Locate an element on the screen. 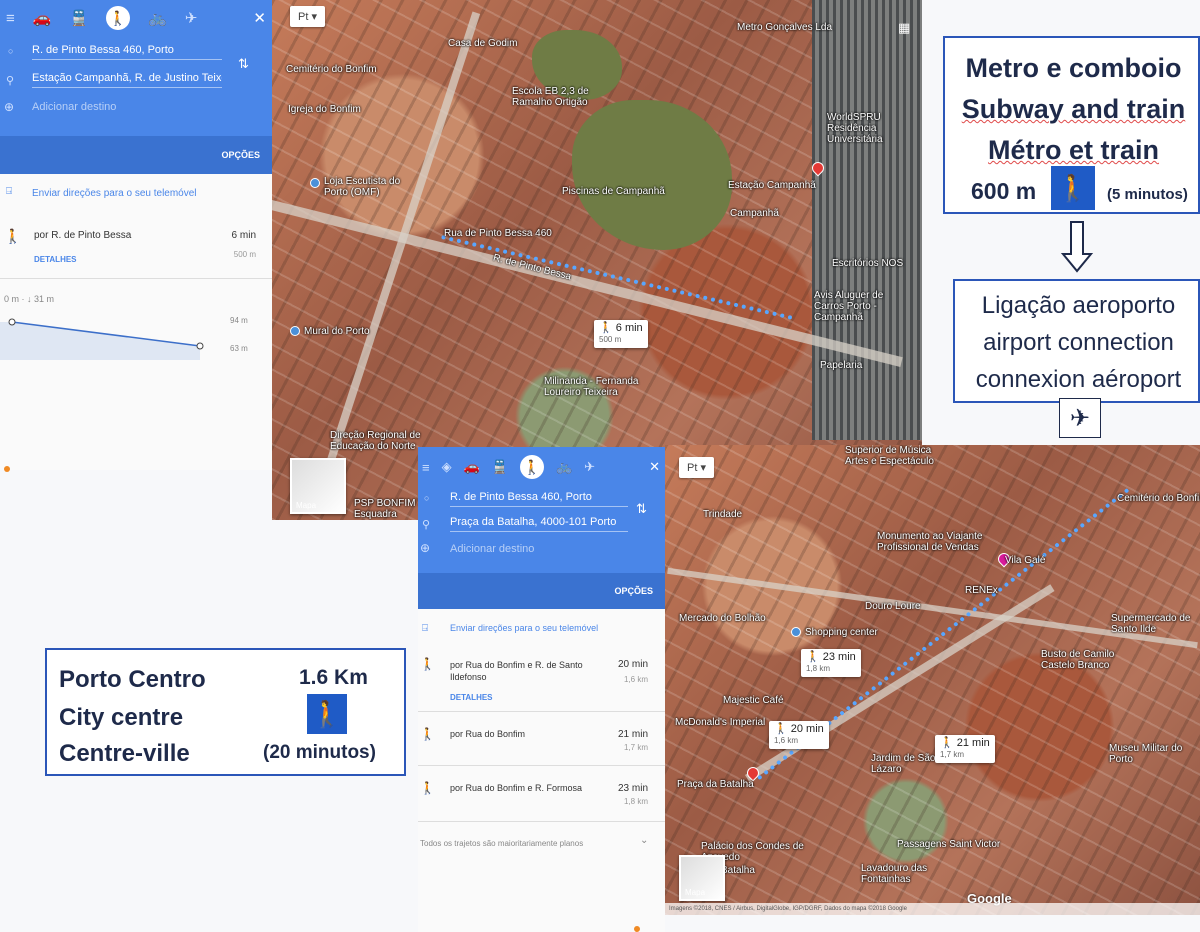 Image resolution: width=1200 pixels, height=932 pixels. distance-label: 600 m is located at coordinates (1004, 191).